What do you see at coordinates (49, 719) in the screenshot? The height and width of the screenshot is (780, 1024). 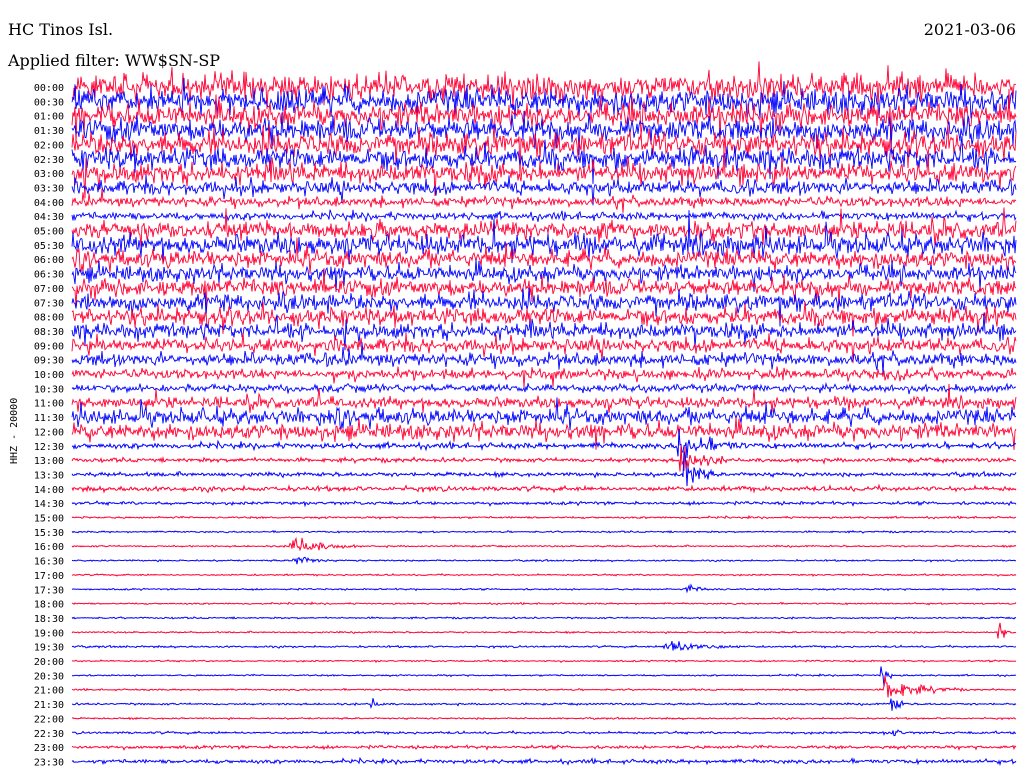 I see `row-time-label: 22:00` at bounding box center [49, 719].